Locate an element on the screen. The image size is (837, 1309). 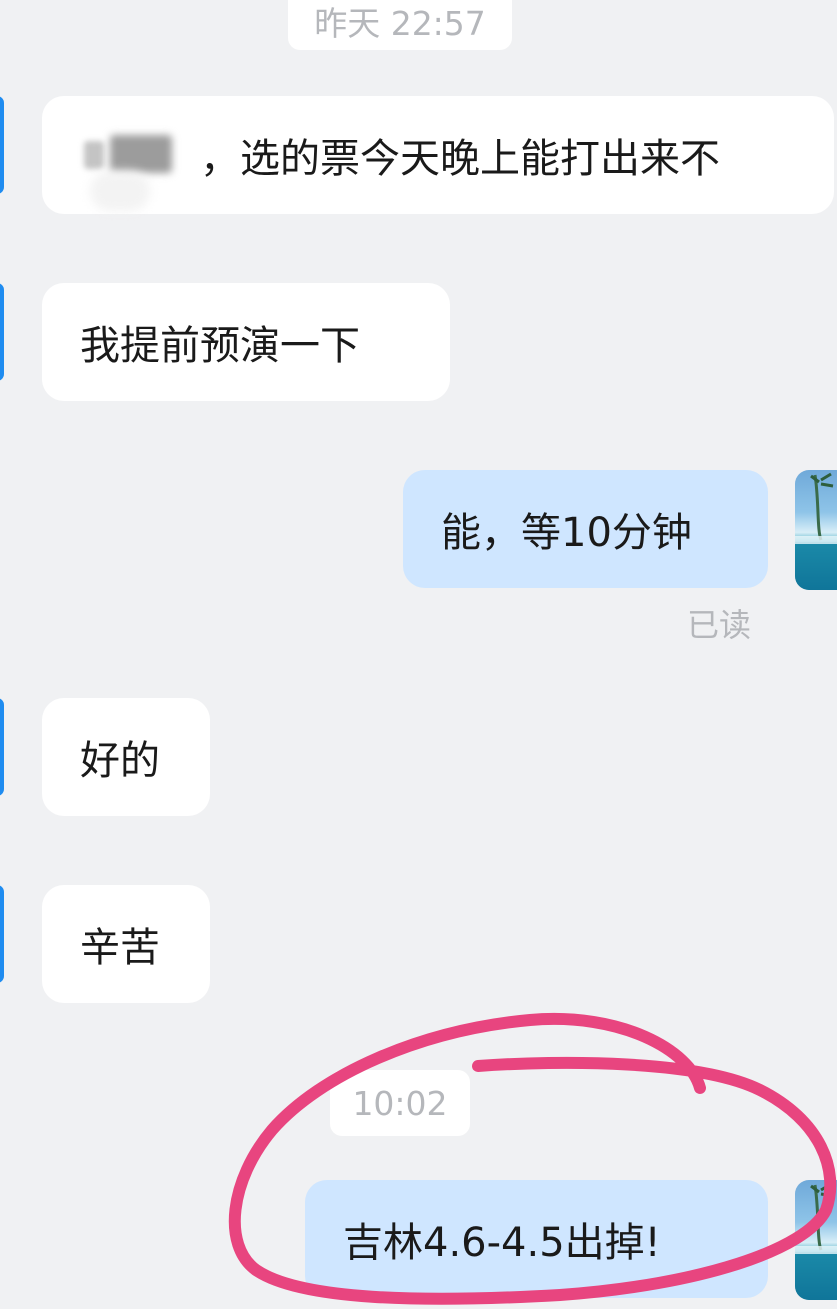
message-text: 能，等10分钟 is located at coordinates (566, 533).